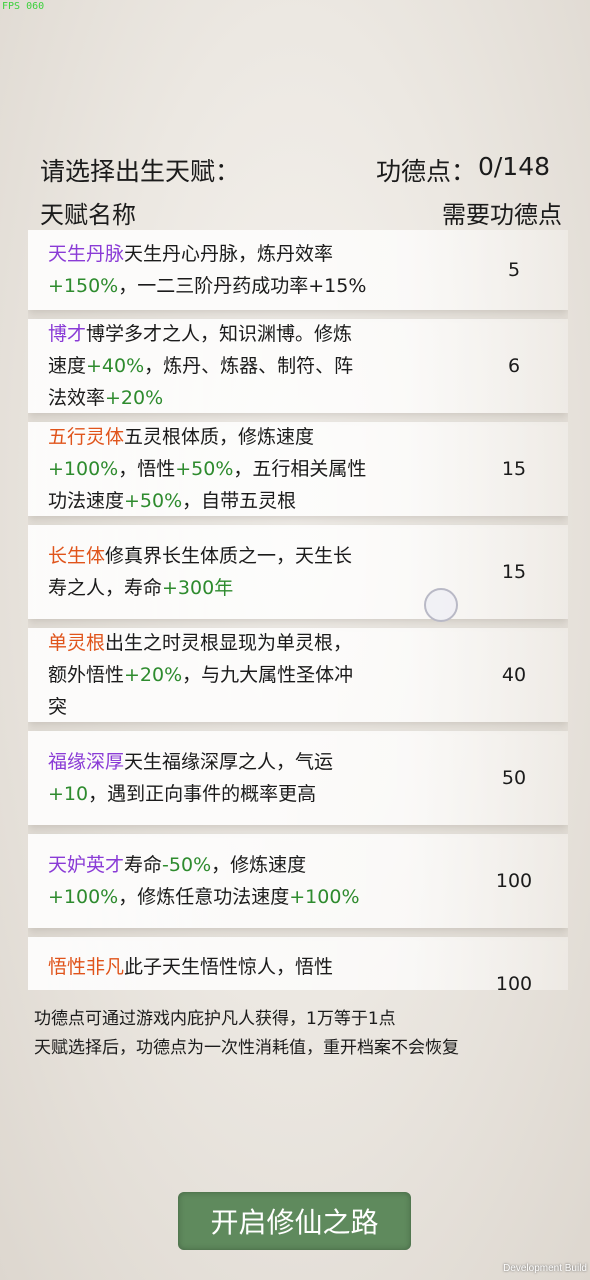 The height and width of the screenshot is (1280, 590). Describe the element at coordinates (246, 1048) in the screenshot. I see `note-line-2: 天赋选择后，功德点为一次性消耗值，重开档案不会恢复` at that location.